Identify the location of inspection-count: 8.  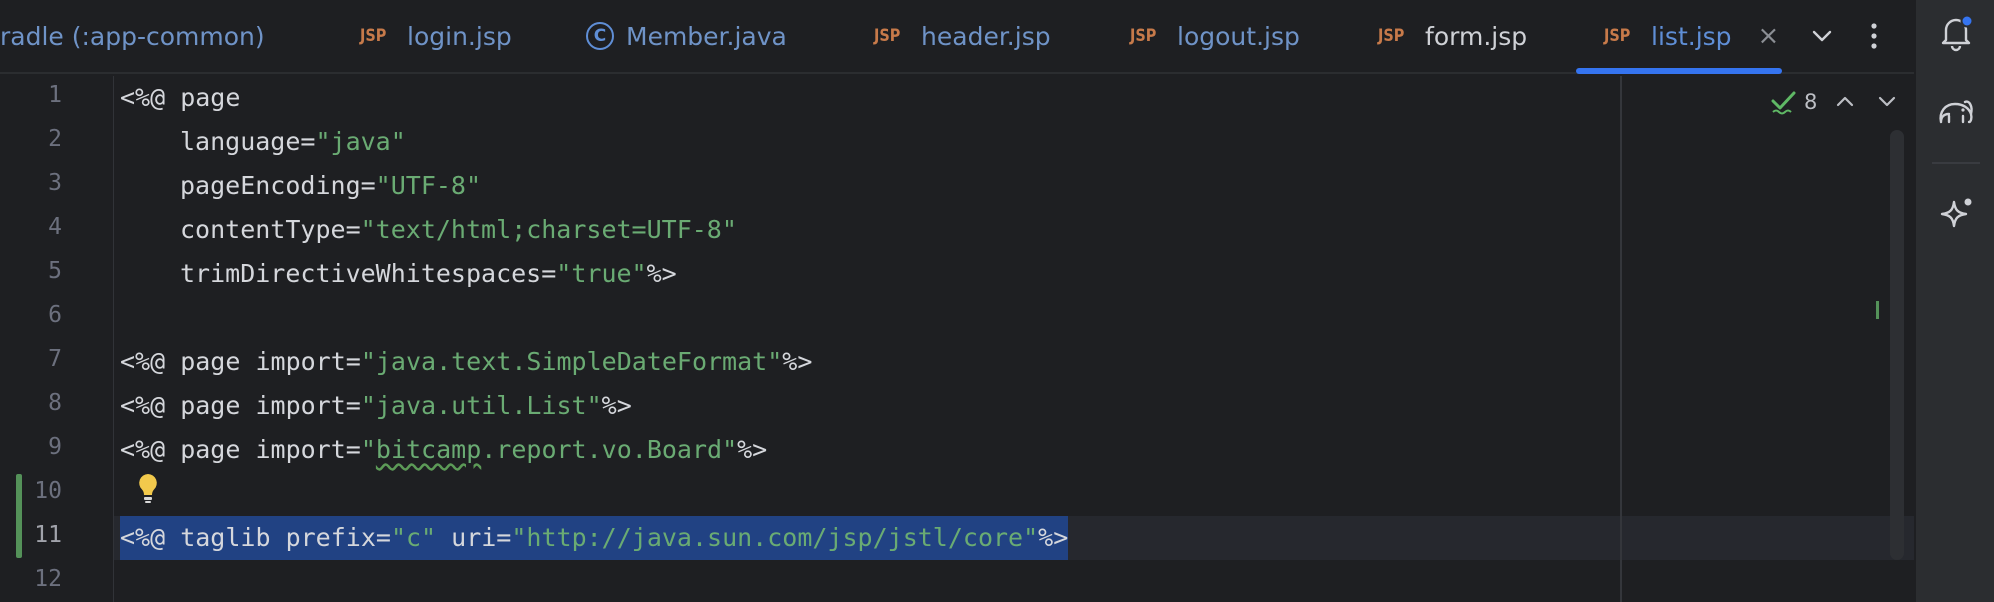
(1811, 102).